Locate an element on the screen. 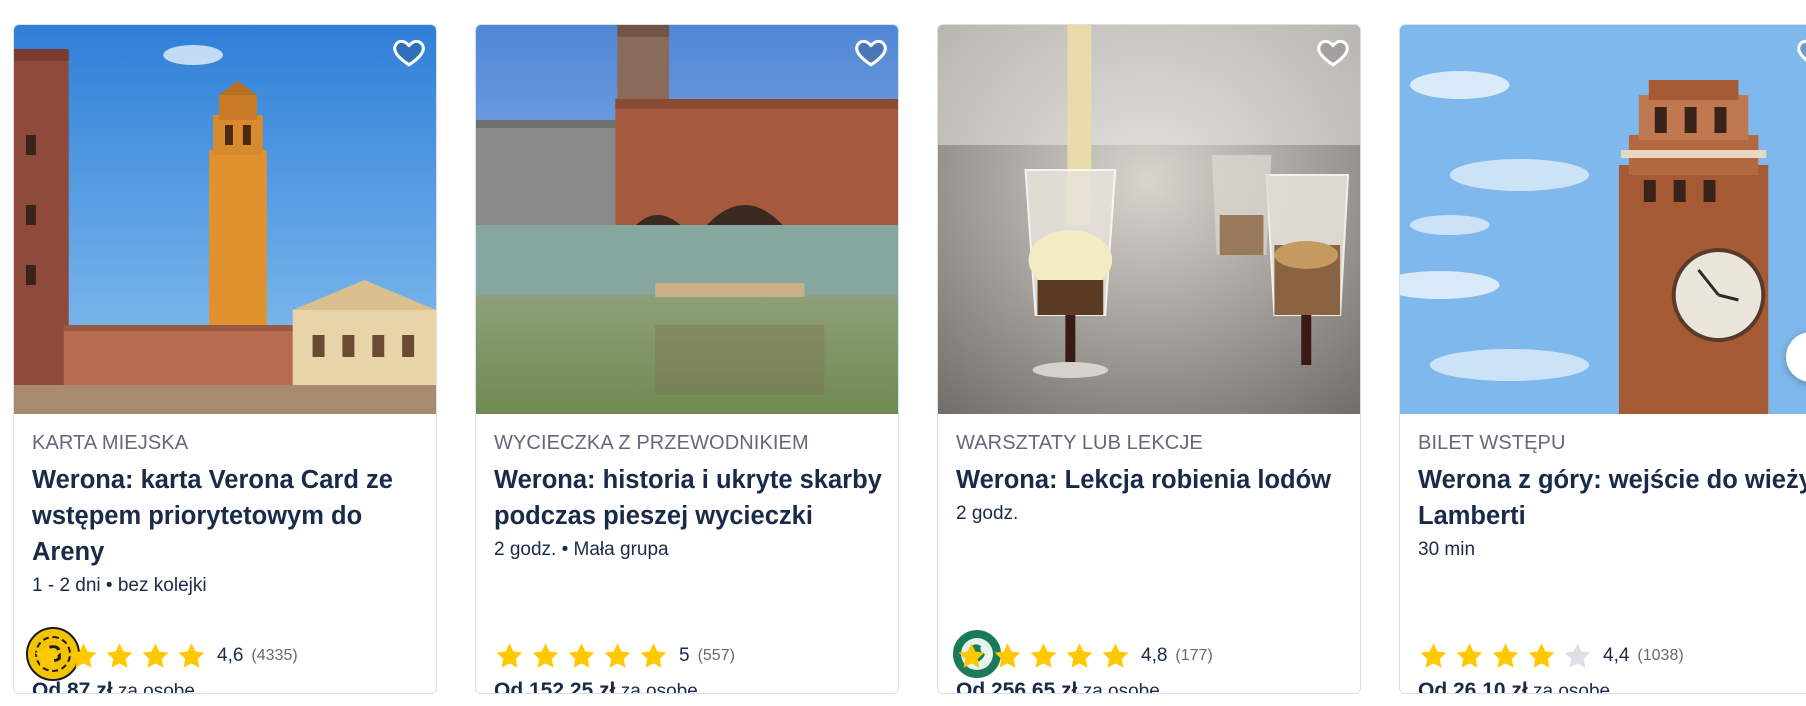 Image resolution: width=1806 pixels, height=706 pixels. rating-row: 4,6 (4335) is located at coordinates (165, 656).